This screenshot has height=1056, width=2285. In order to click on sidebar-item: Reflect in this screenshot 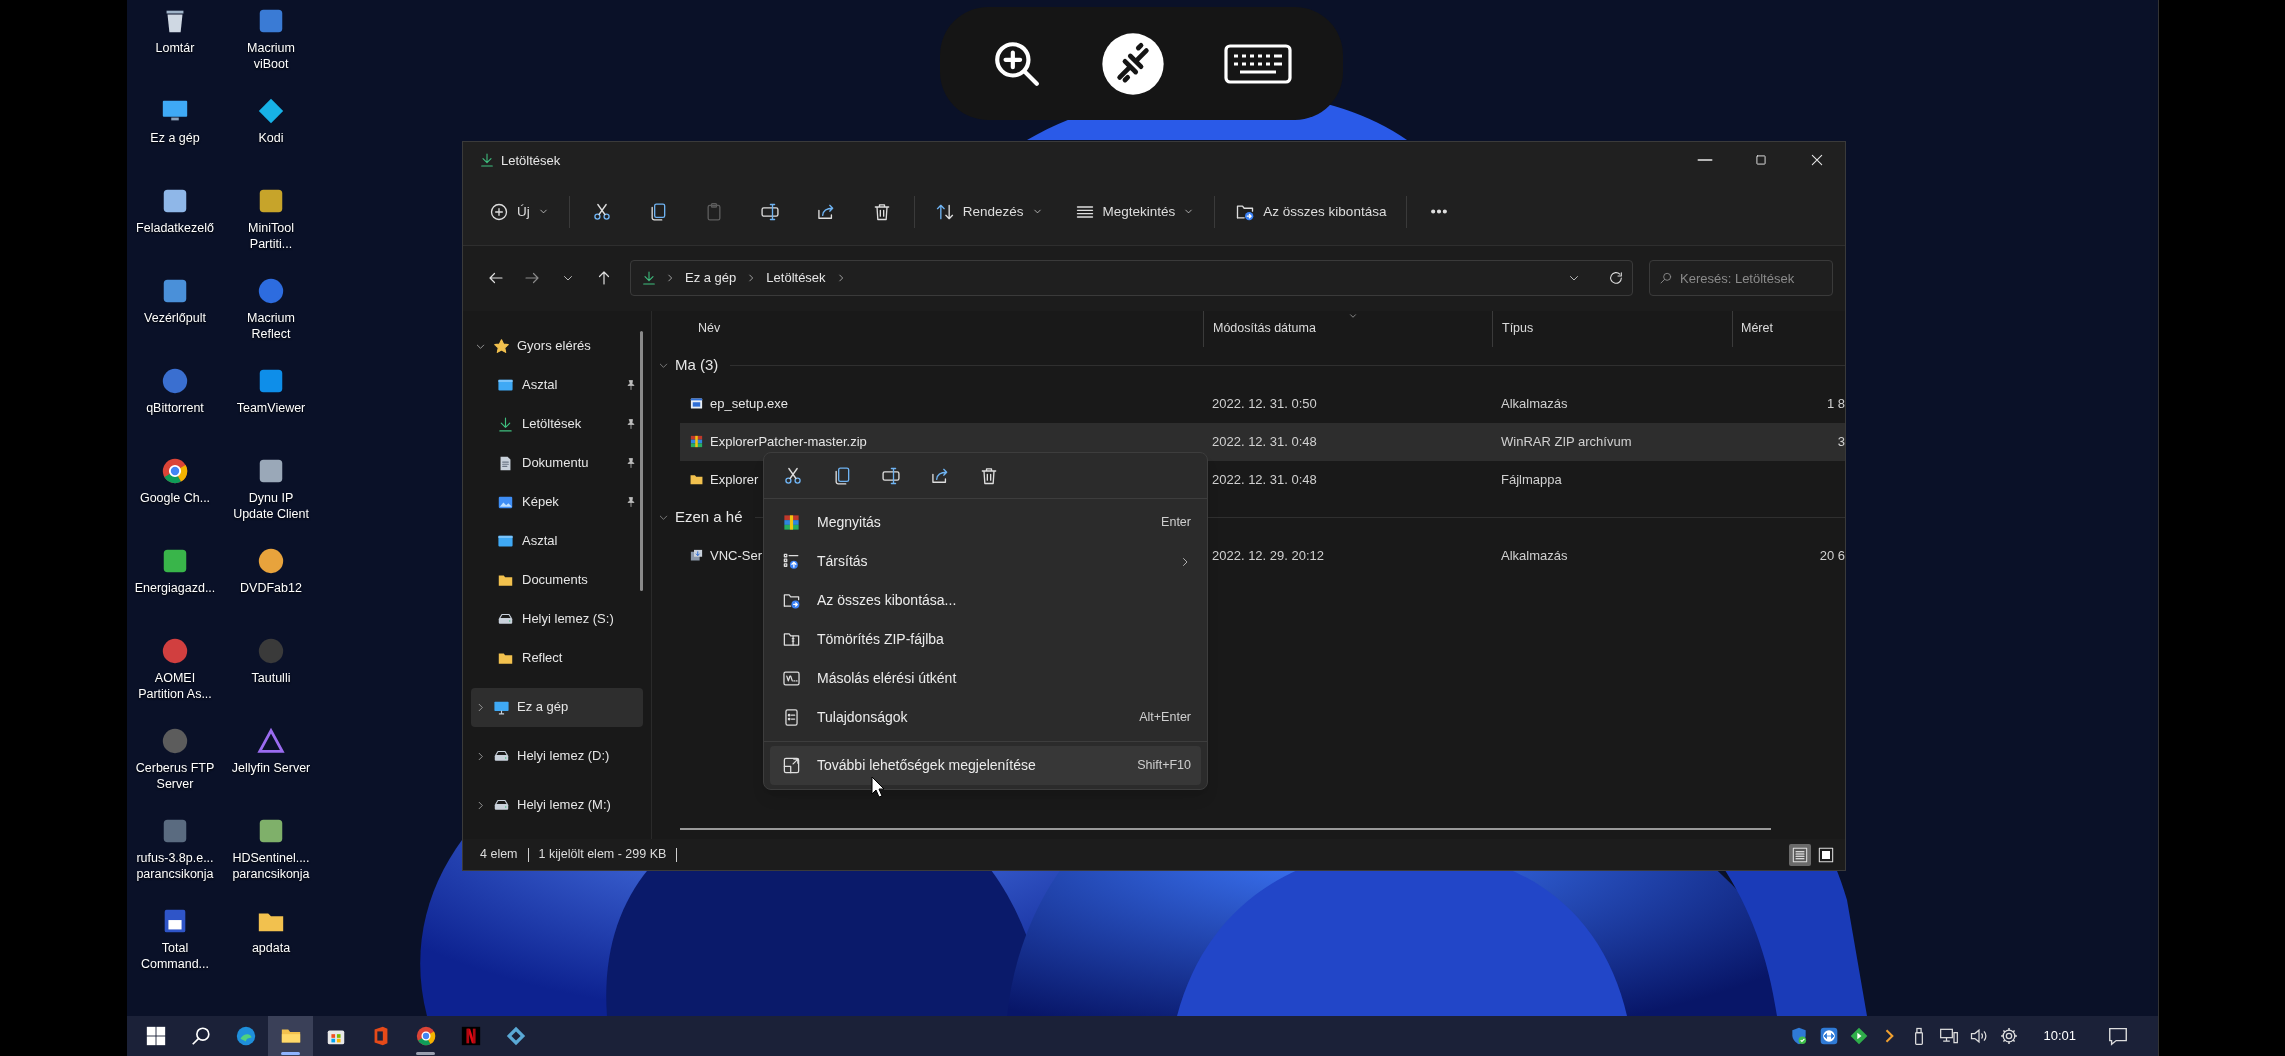, I will do `click(557, 658)`.